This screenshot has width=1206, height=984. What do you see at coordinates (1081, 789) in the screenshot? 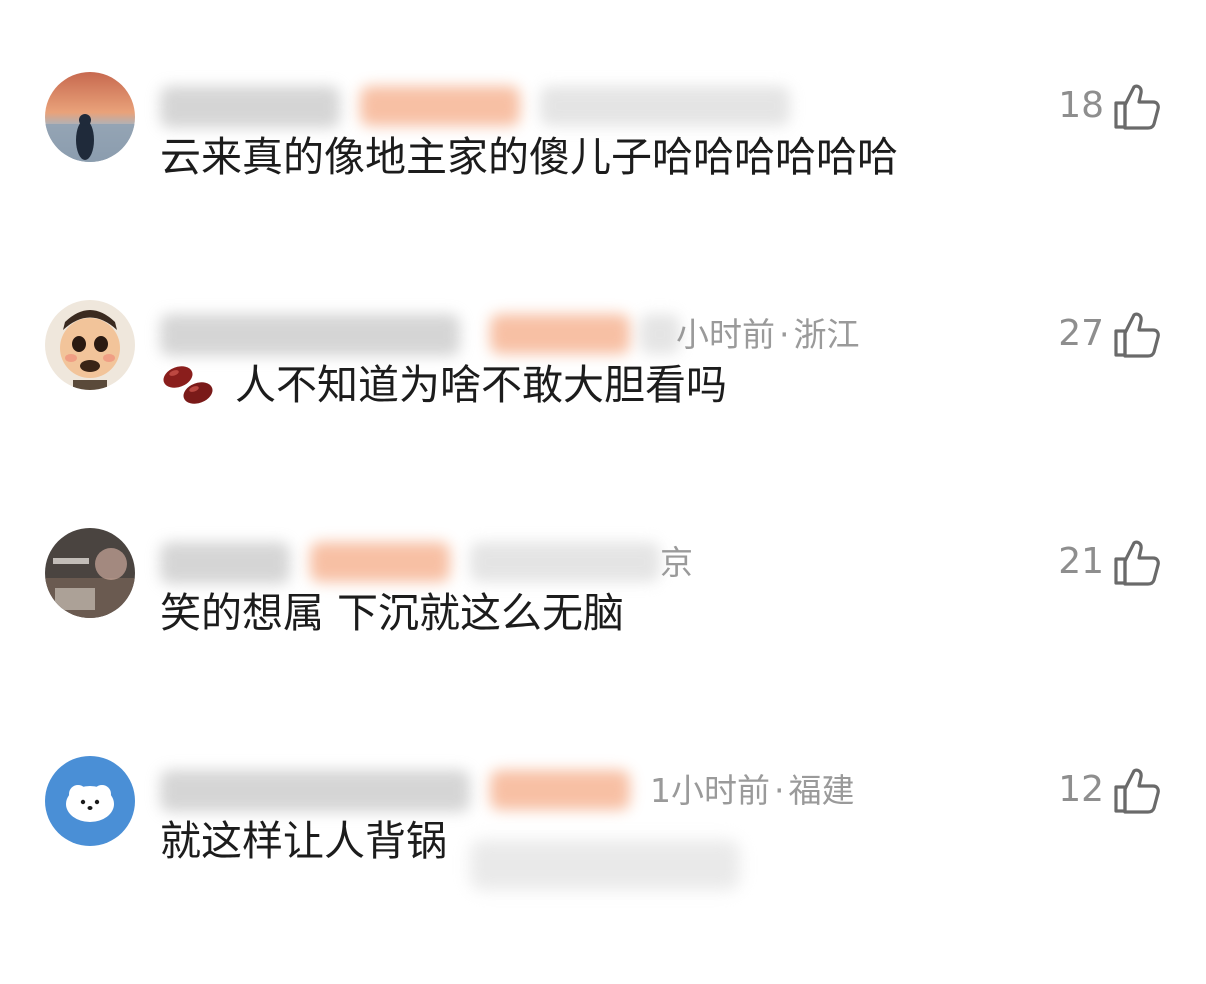
I see `like-count: 12` at bounding box center [1081, 789].